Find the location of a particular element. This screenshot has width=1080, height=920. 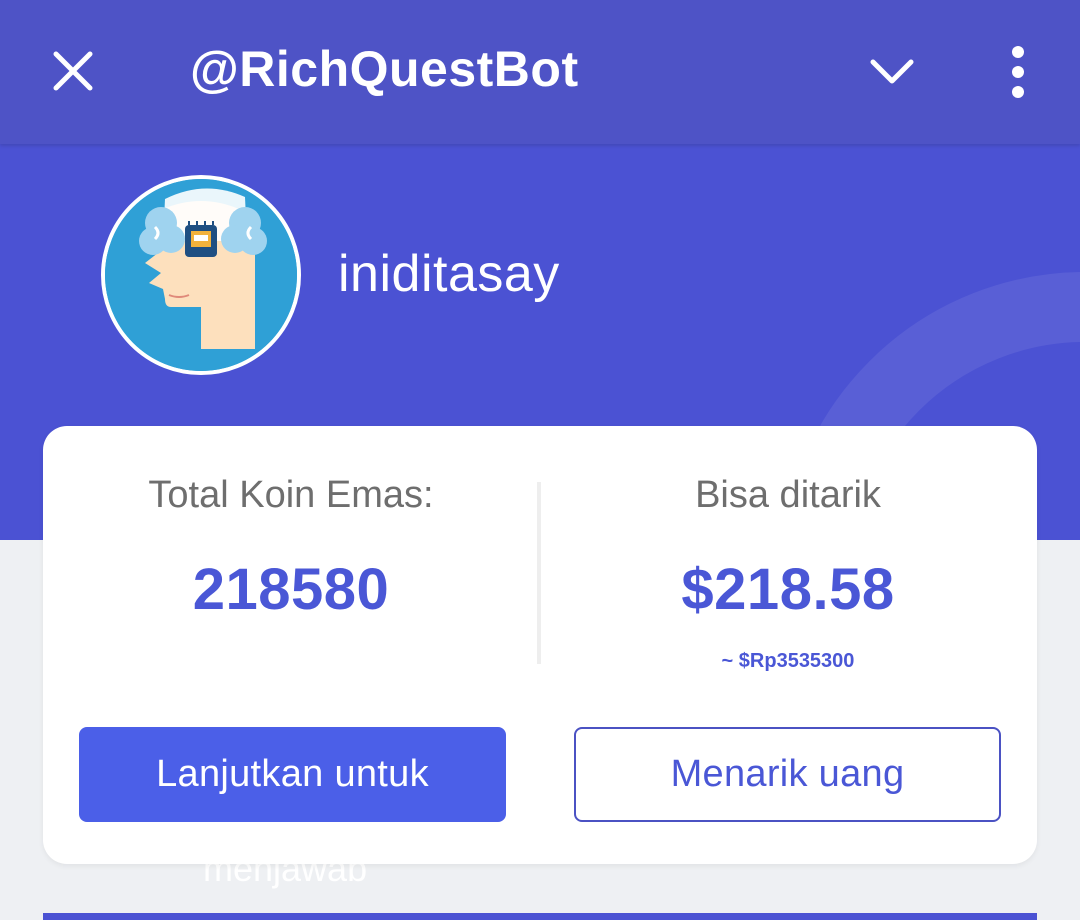

total-coins-label: Total Koin Emas: is located at coordinates (291, 495).